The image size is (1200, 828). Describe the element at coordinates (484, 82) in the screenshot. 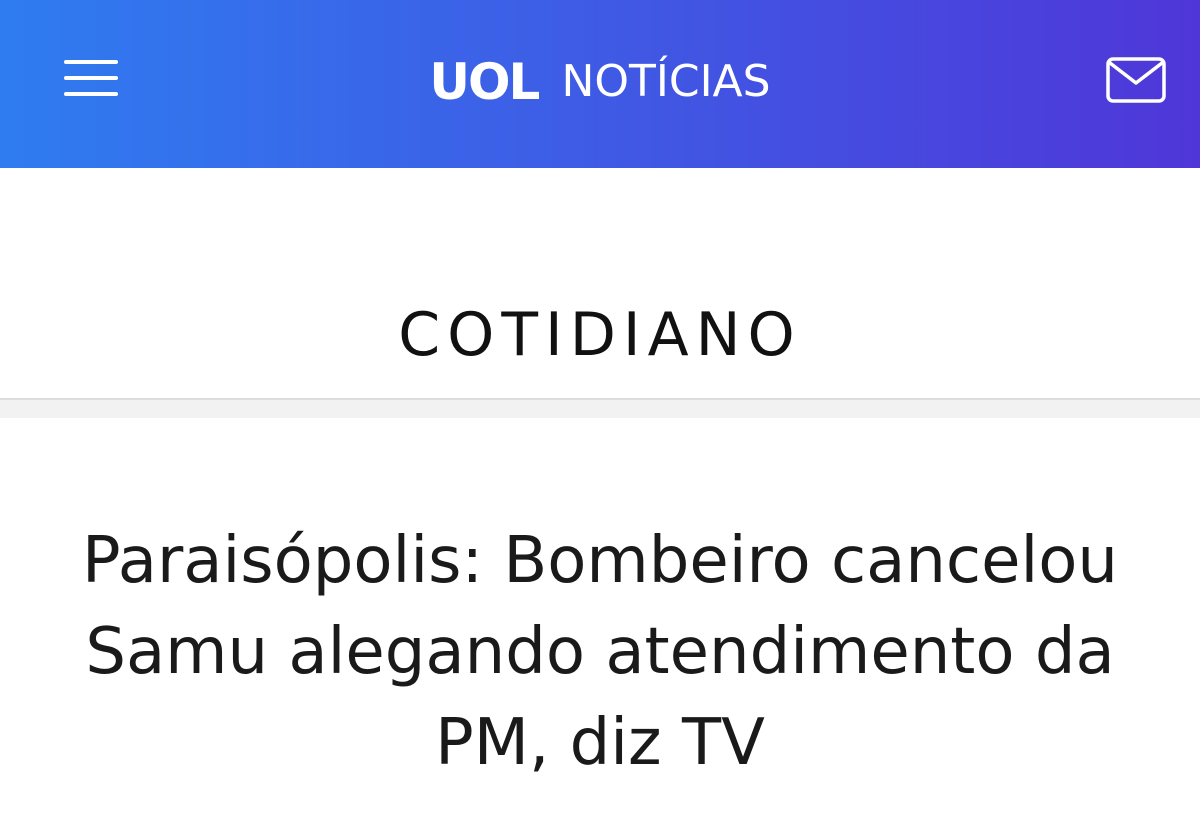

I see `uol-logo: UOL` at that location.